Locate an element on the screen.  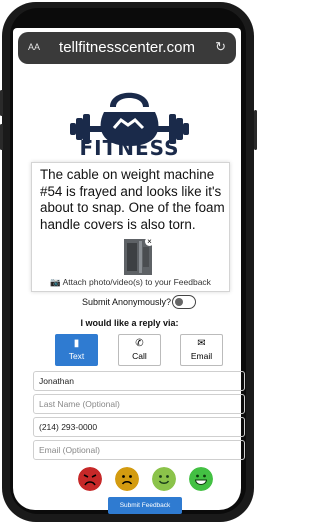
very-happy-face-icon is located at coordinates (201, 479).